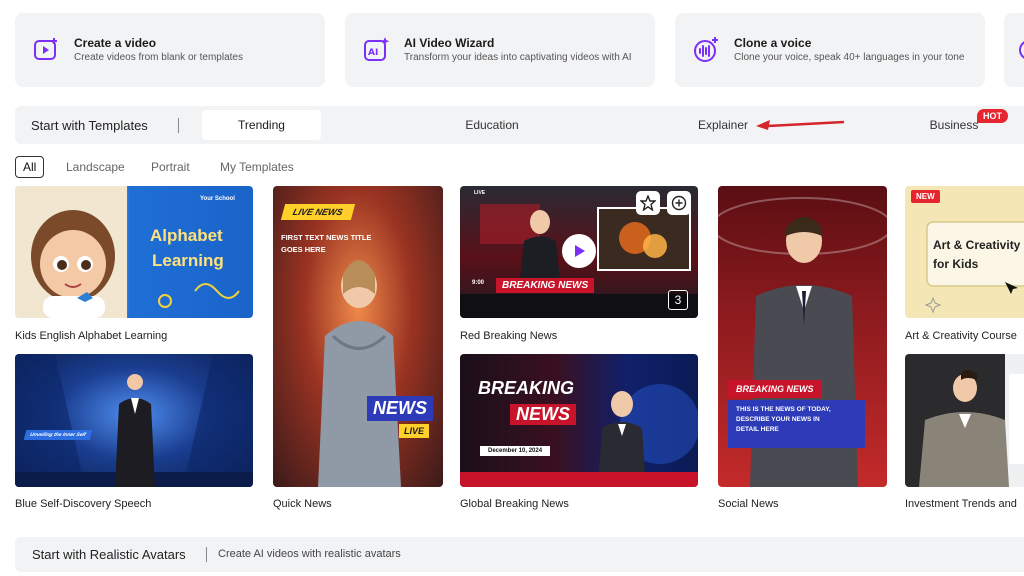 The height and width of the screenshot is (576, 1024). What do you see at coordinates (188, 260) in the screenshot?
I see `learning-title: Learning` at bounding box center [188, 260].